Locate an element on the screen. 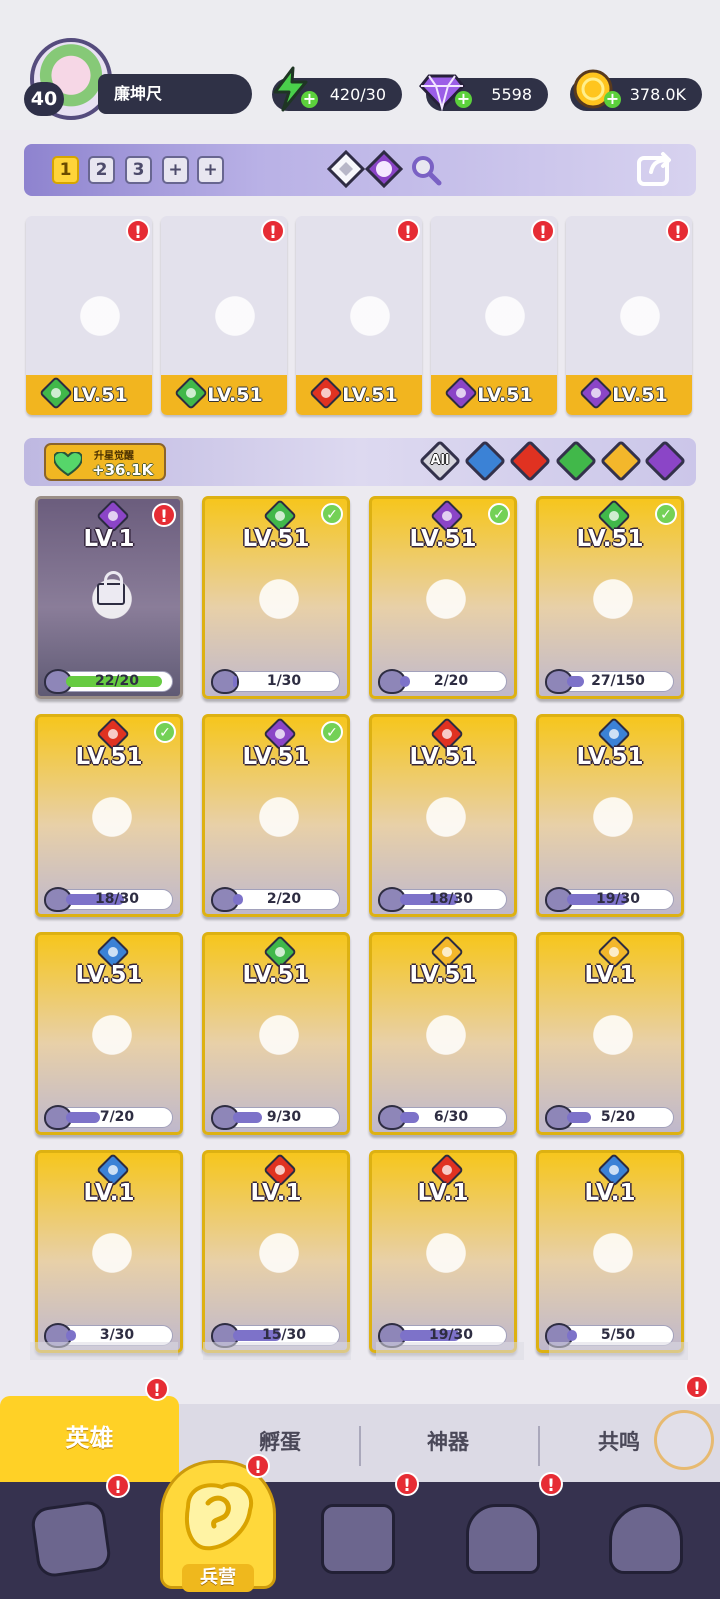 This screenshot has width=720, height=1599. hero-shard-progress: 5/20 is located at coordinates (609, 1117).